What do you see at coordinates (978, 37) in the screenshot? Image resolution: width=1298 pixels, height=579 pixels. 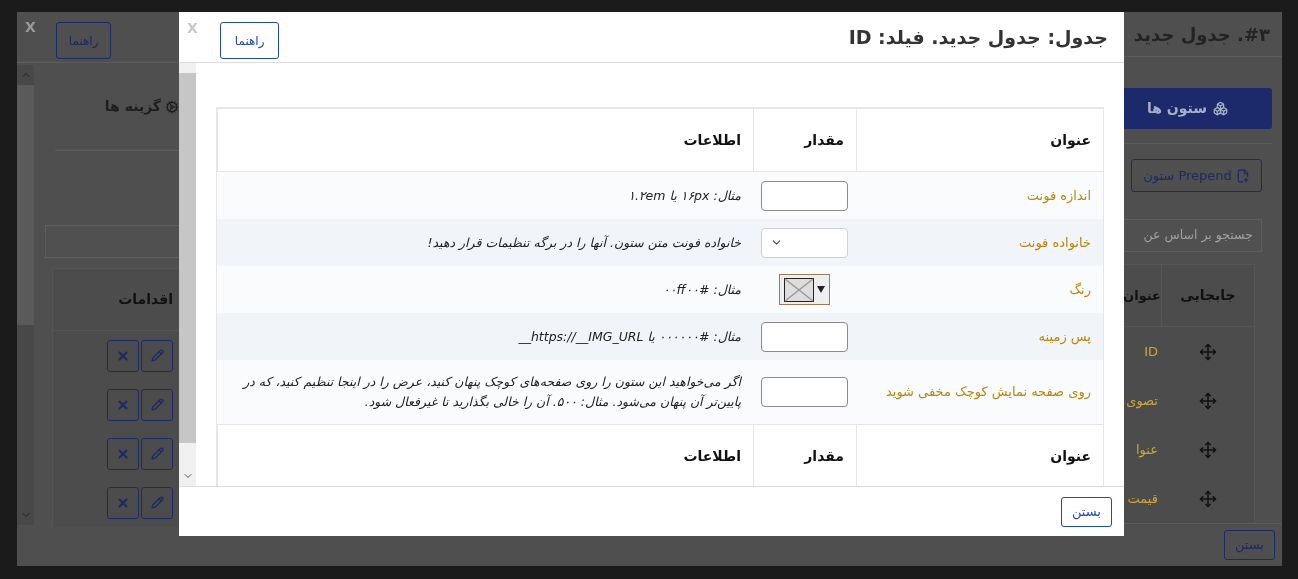 I see `dialog-title: جدول: جدول جدید. فیلد: ID` at bounding box center [978, 37].